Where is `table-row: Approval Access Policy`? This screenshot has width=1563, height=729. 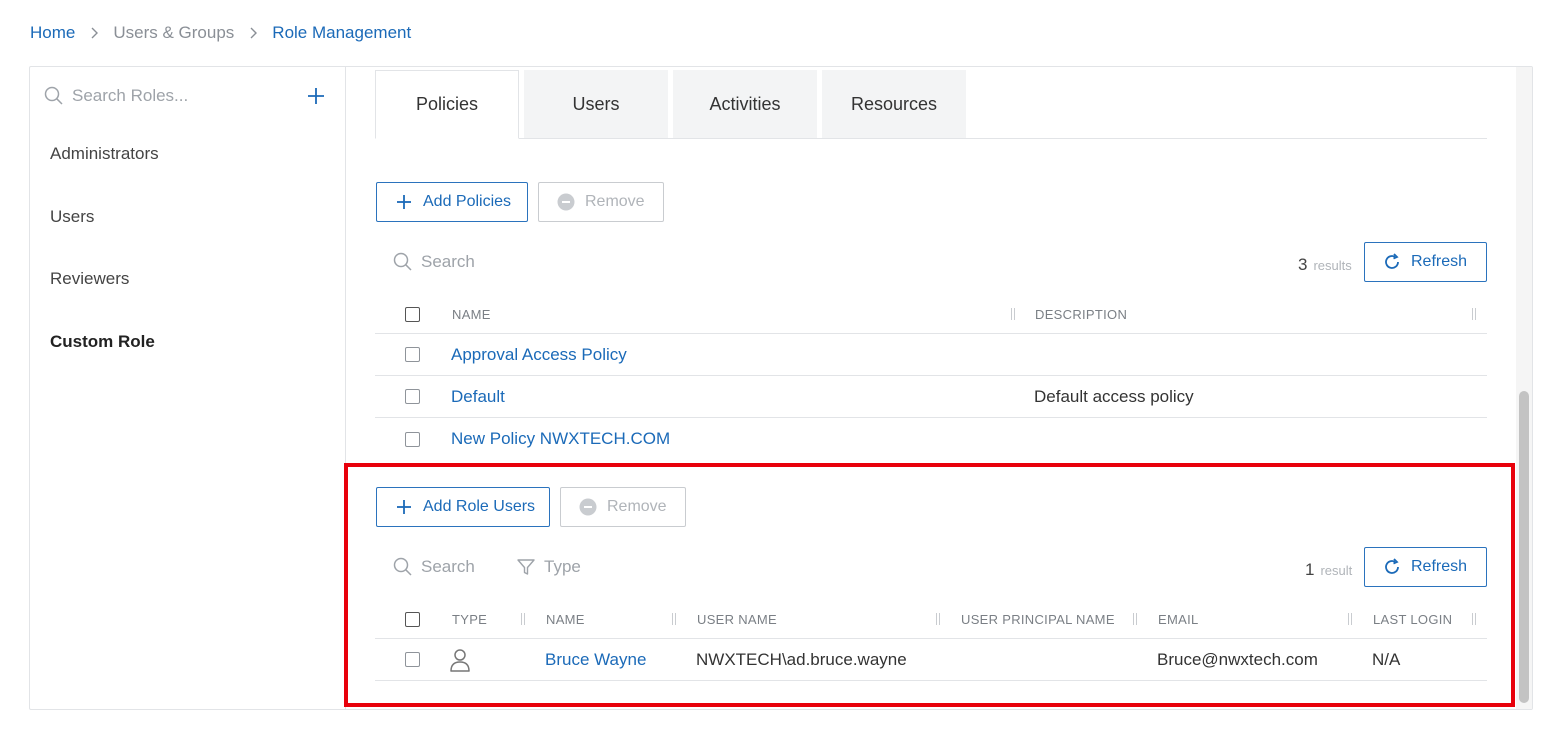 table-row: Approval Access Policy is located at coordinates (931, 355).